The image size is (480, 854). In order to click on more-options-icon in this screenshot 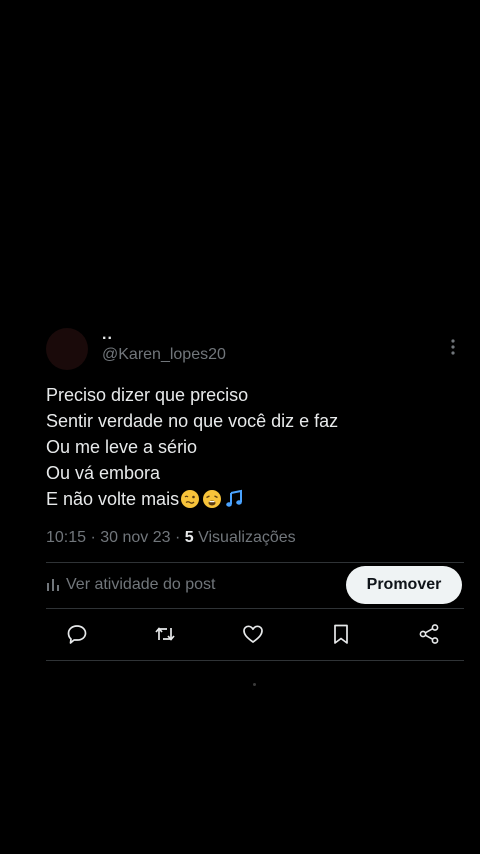, I will do `click(453, 347)`.